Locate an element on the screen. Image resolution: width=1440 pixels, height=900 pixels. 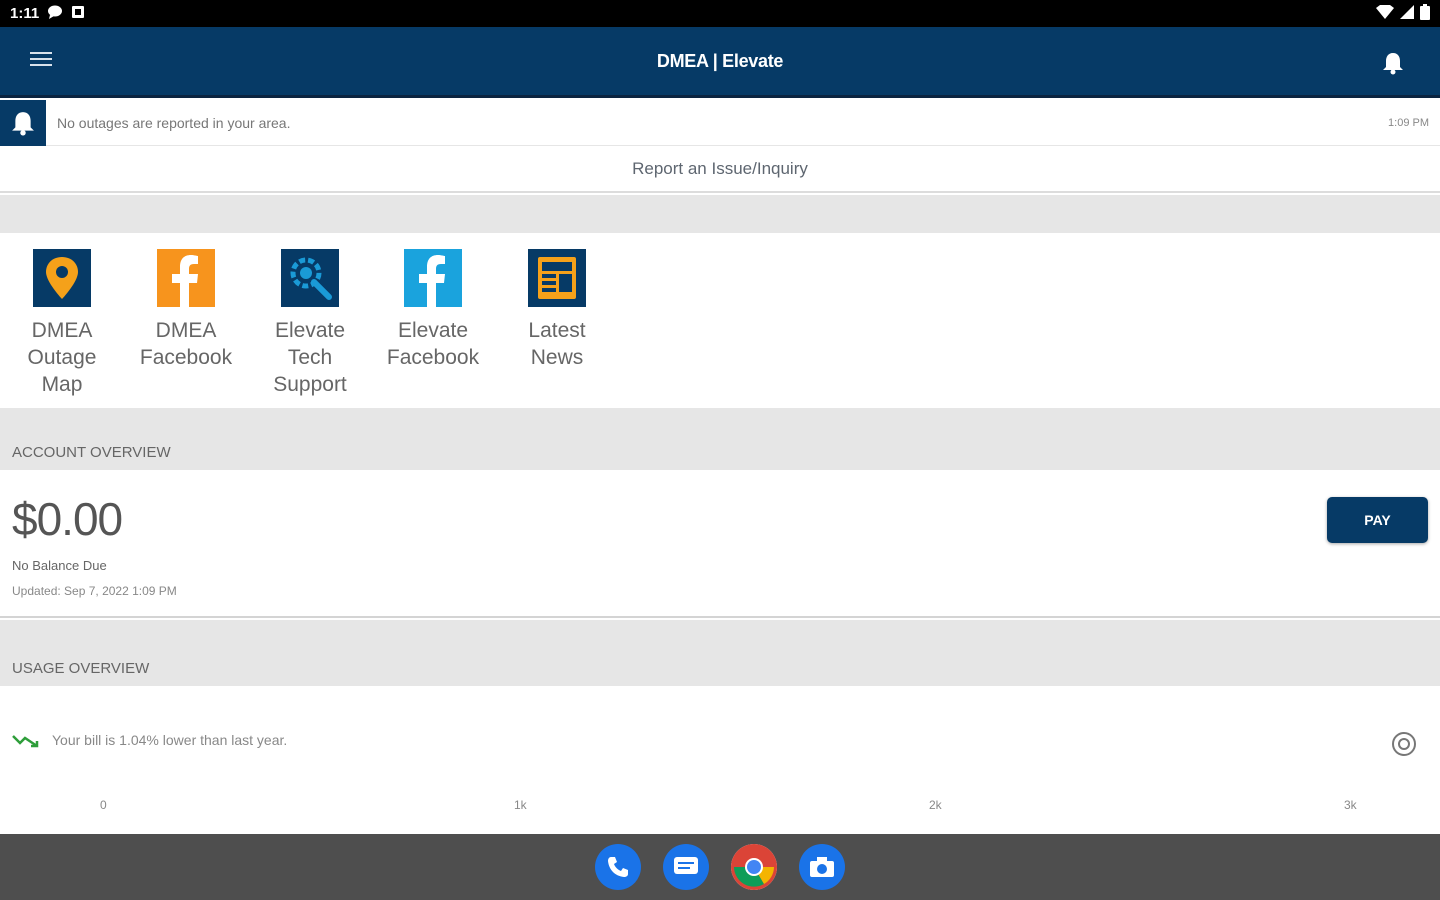
app-title: DMEA | Elevate is located at coordinates (720, 60).